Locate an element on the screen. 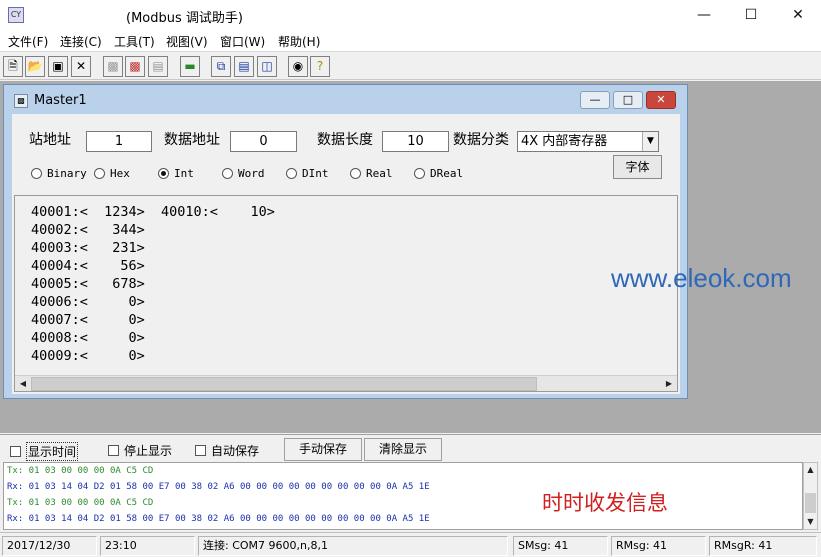 The height and width of the screenshot is (557, 821). menu-window: 窗口(W) is located at coordinates (242, 41).